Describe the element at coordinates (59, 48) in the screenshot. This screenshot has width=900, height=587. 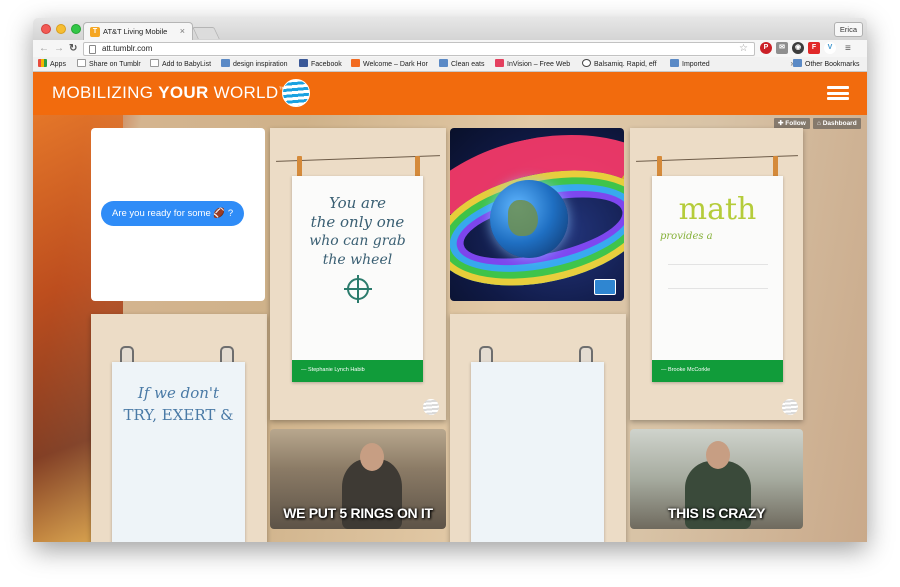
I see `forward-arrow-icon: →` at that location.